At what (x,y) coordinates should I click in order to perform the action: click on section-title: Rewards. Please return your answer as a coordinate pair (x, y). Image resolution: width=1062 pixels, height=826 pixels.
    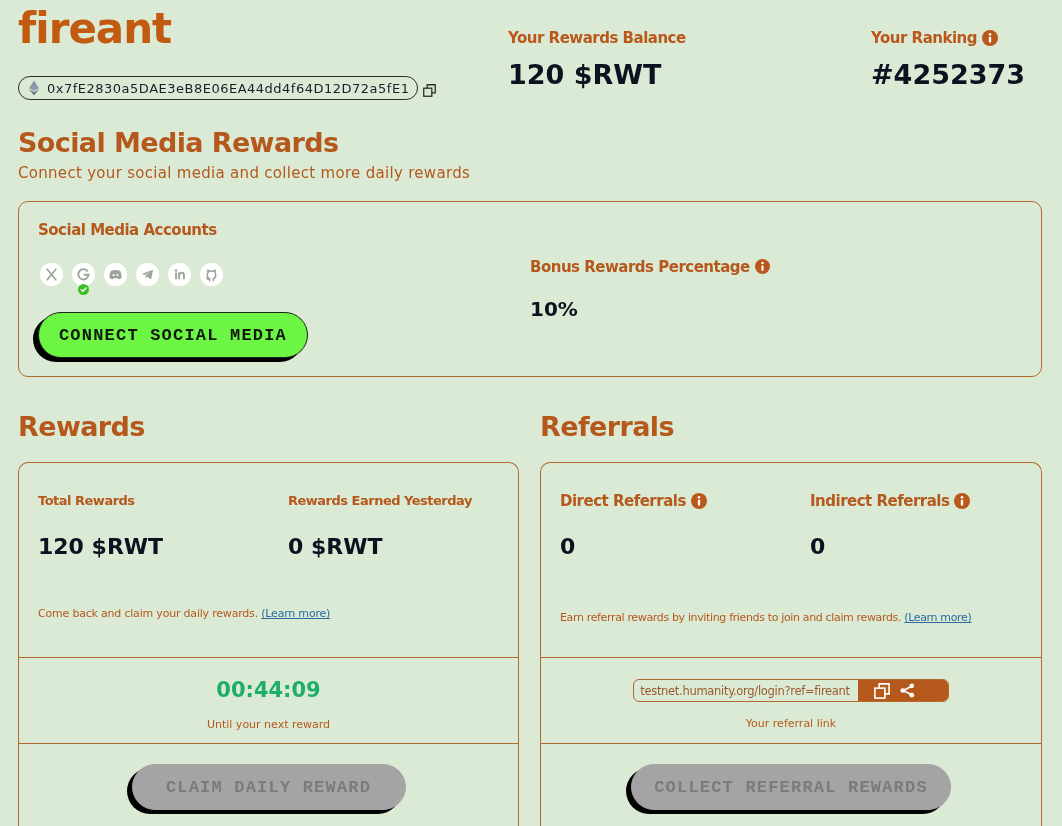
    Looking at the image, I should click on (82, 427).